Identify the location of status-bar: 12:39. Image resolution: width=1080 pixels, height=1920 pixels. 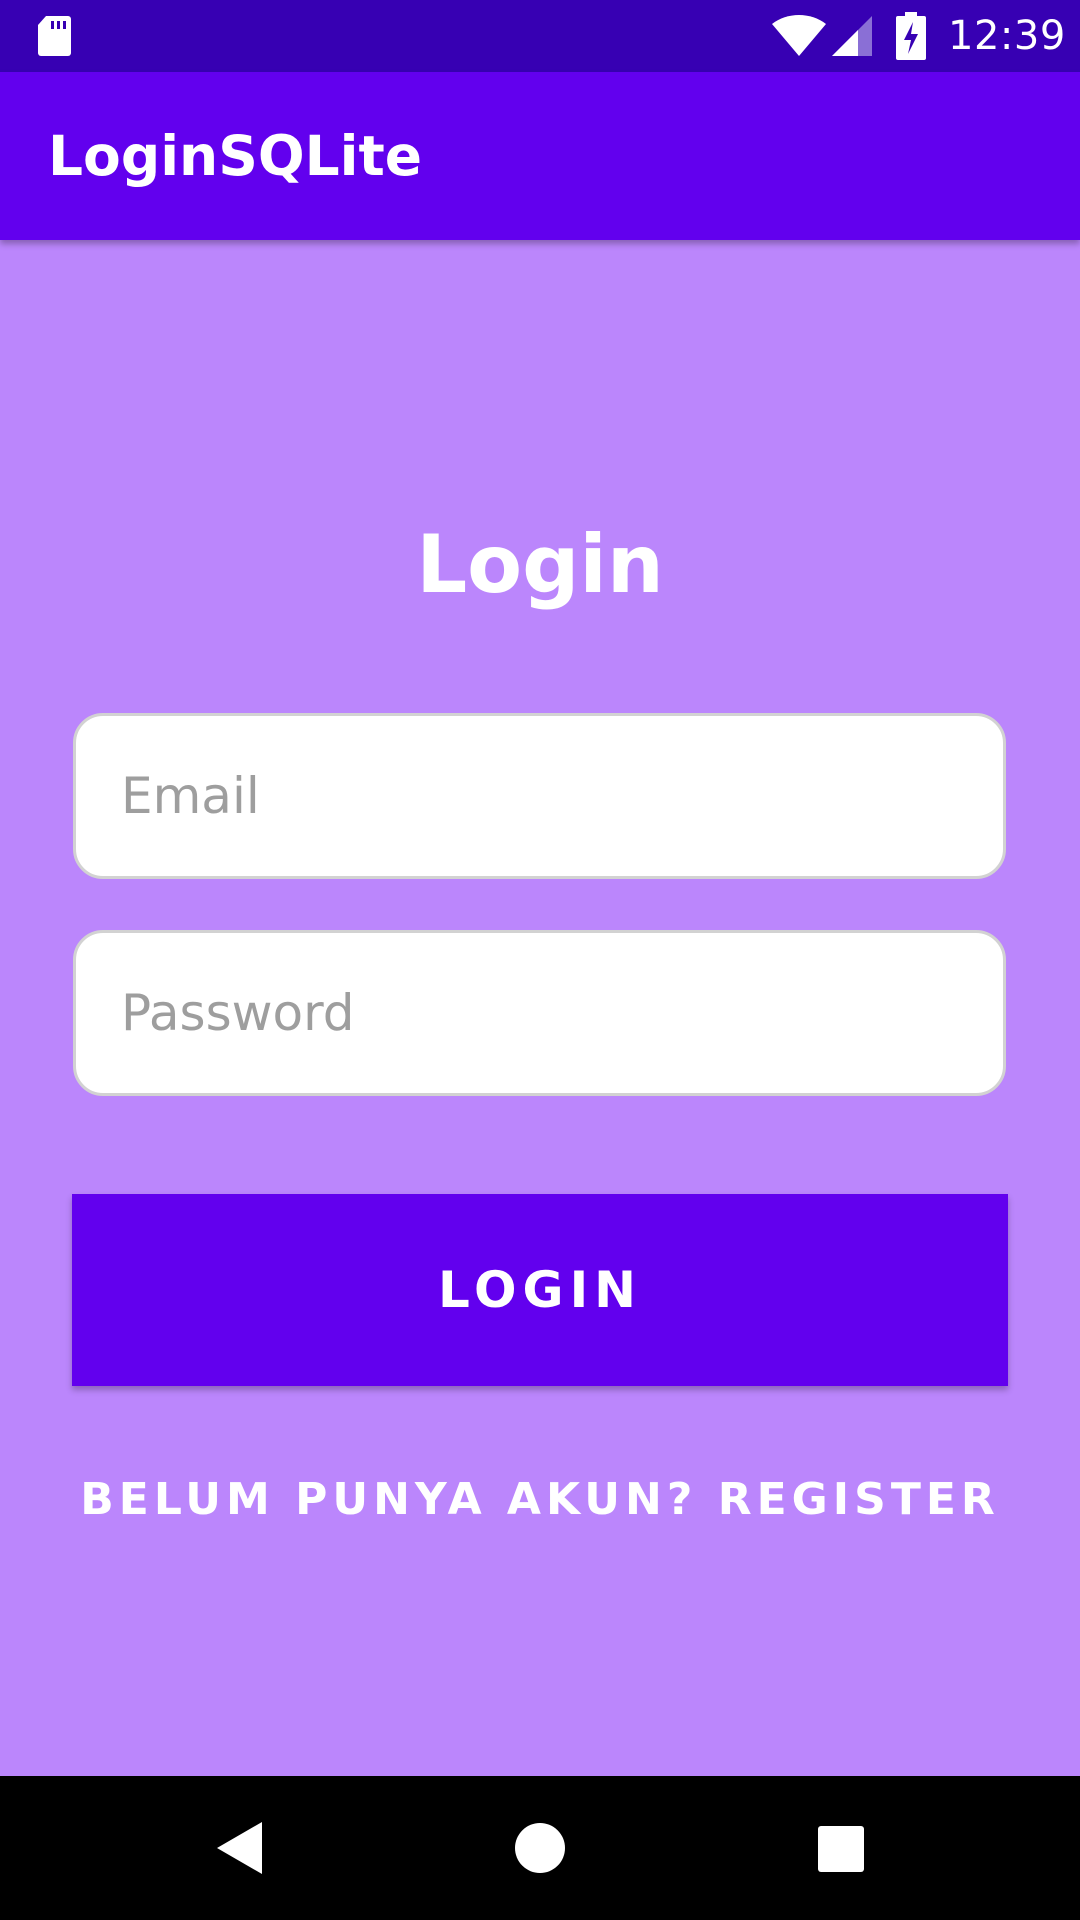
(540, 36).